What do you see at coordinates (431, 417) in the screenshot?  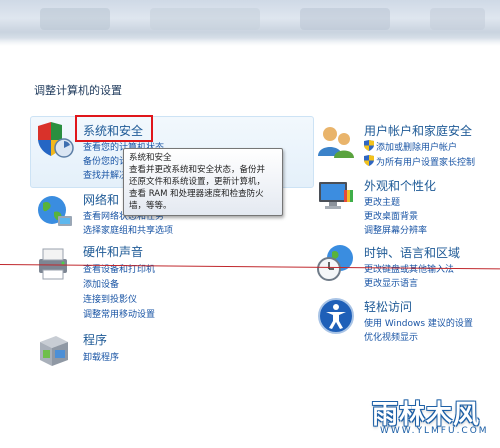 I see `watermark-logo: 雨林木风 WWW.YLMFU.COM` at bounding box center [431, 417].